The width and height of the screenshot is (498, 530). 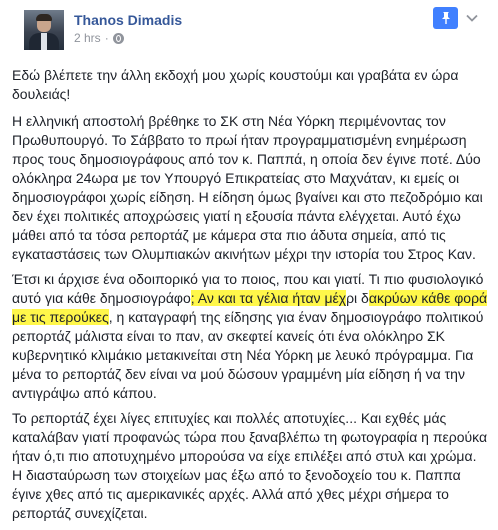 I want to click on globe-icon, so click(x=118, y=38).